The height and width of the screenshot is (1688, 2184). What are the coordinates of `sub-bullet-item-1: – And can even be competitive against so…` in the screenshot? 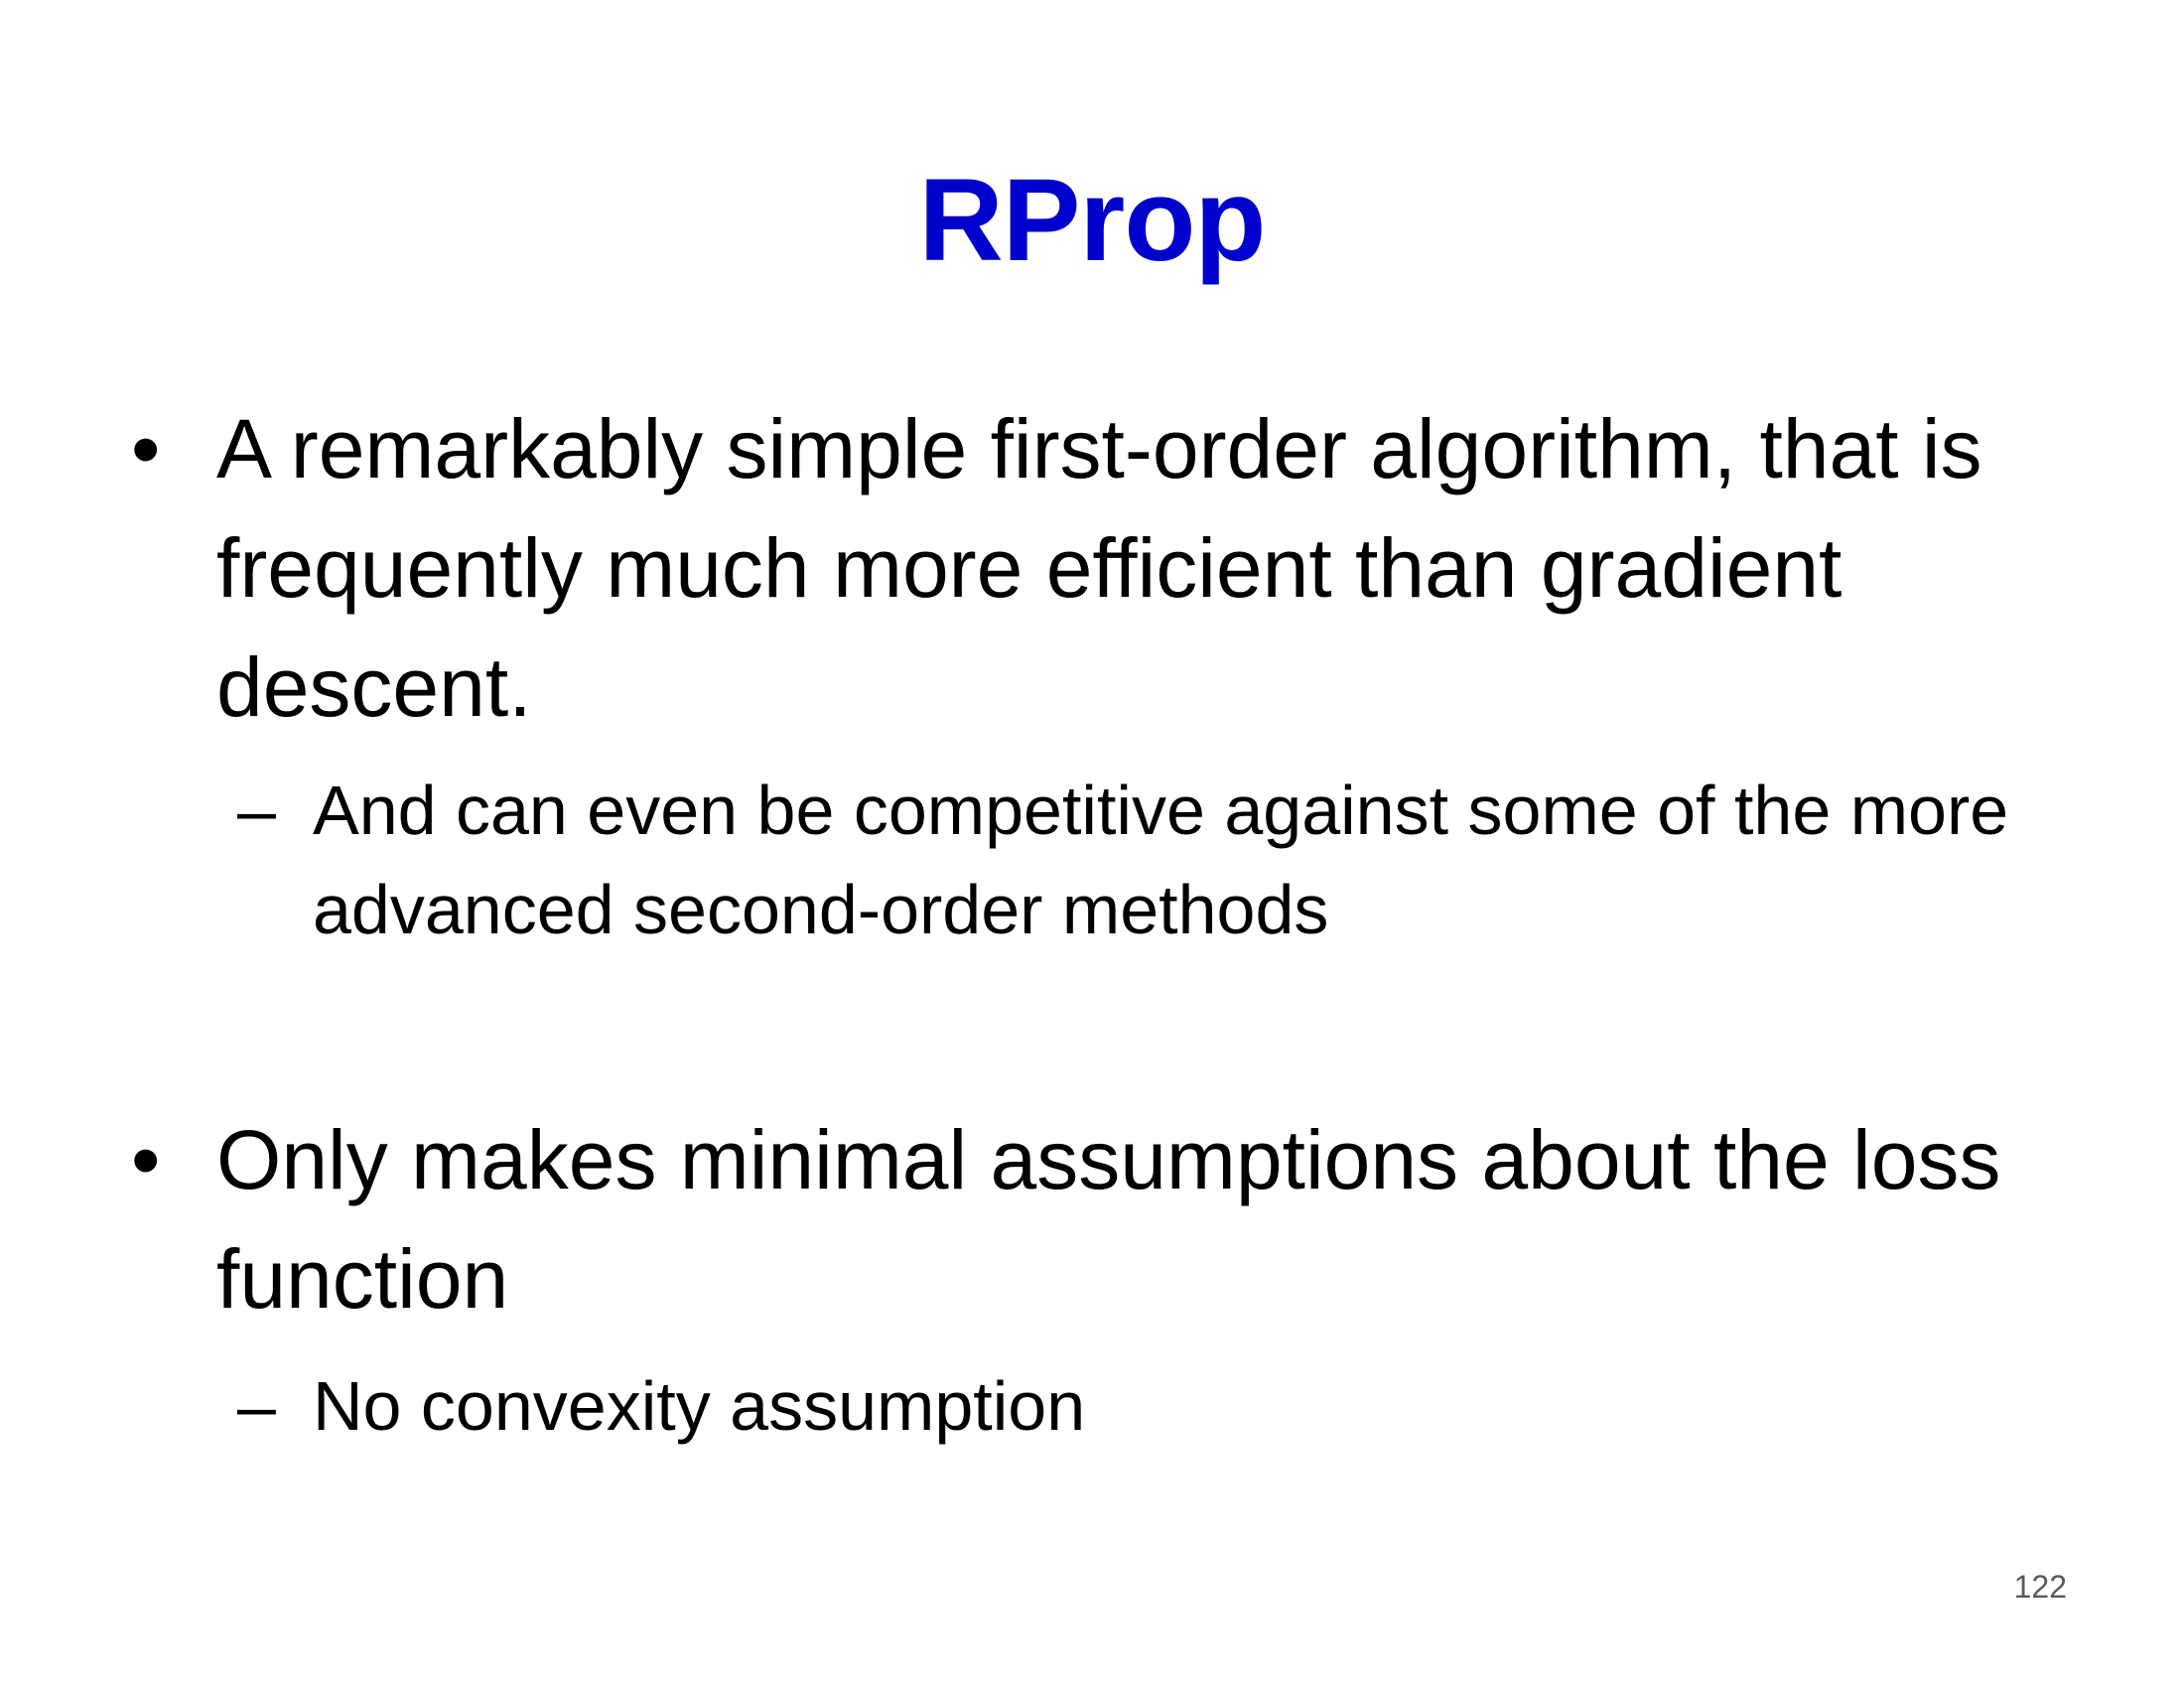 It's located at (1168, 860).